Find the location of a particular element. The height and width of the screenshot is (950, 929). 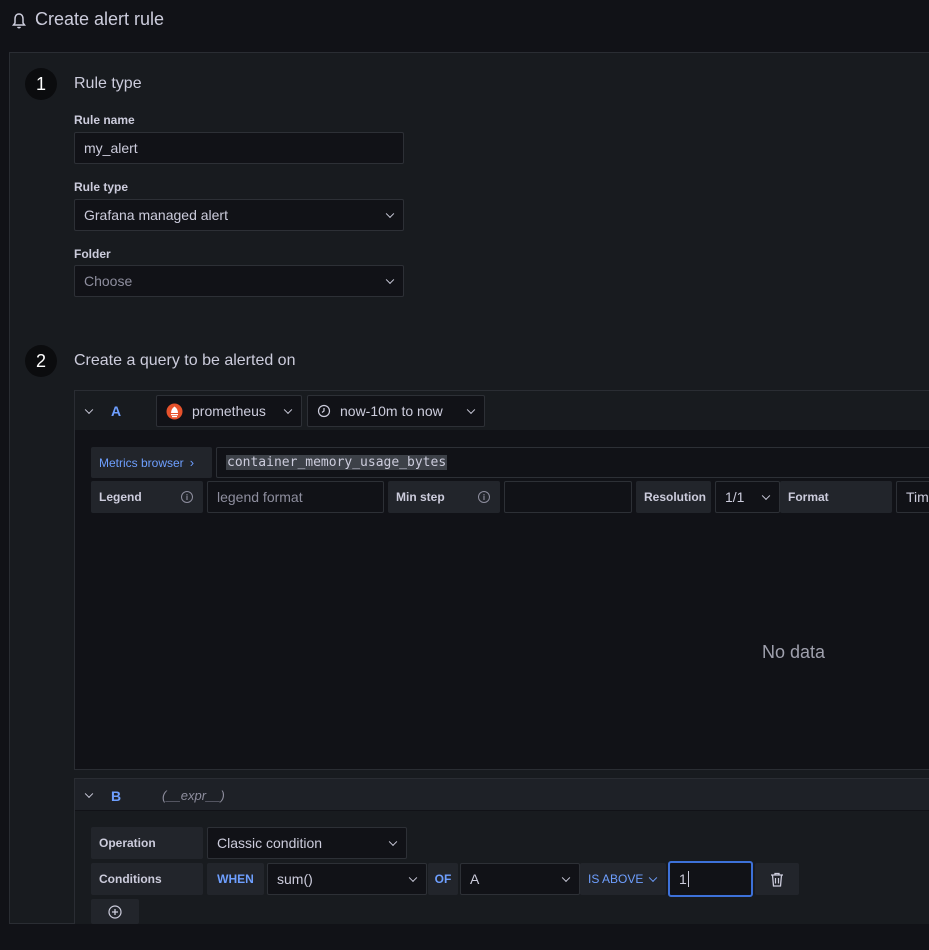

min-step-label: Min step is located at coordinates (420, 497).